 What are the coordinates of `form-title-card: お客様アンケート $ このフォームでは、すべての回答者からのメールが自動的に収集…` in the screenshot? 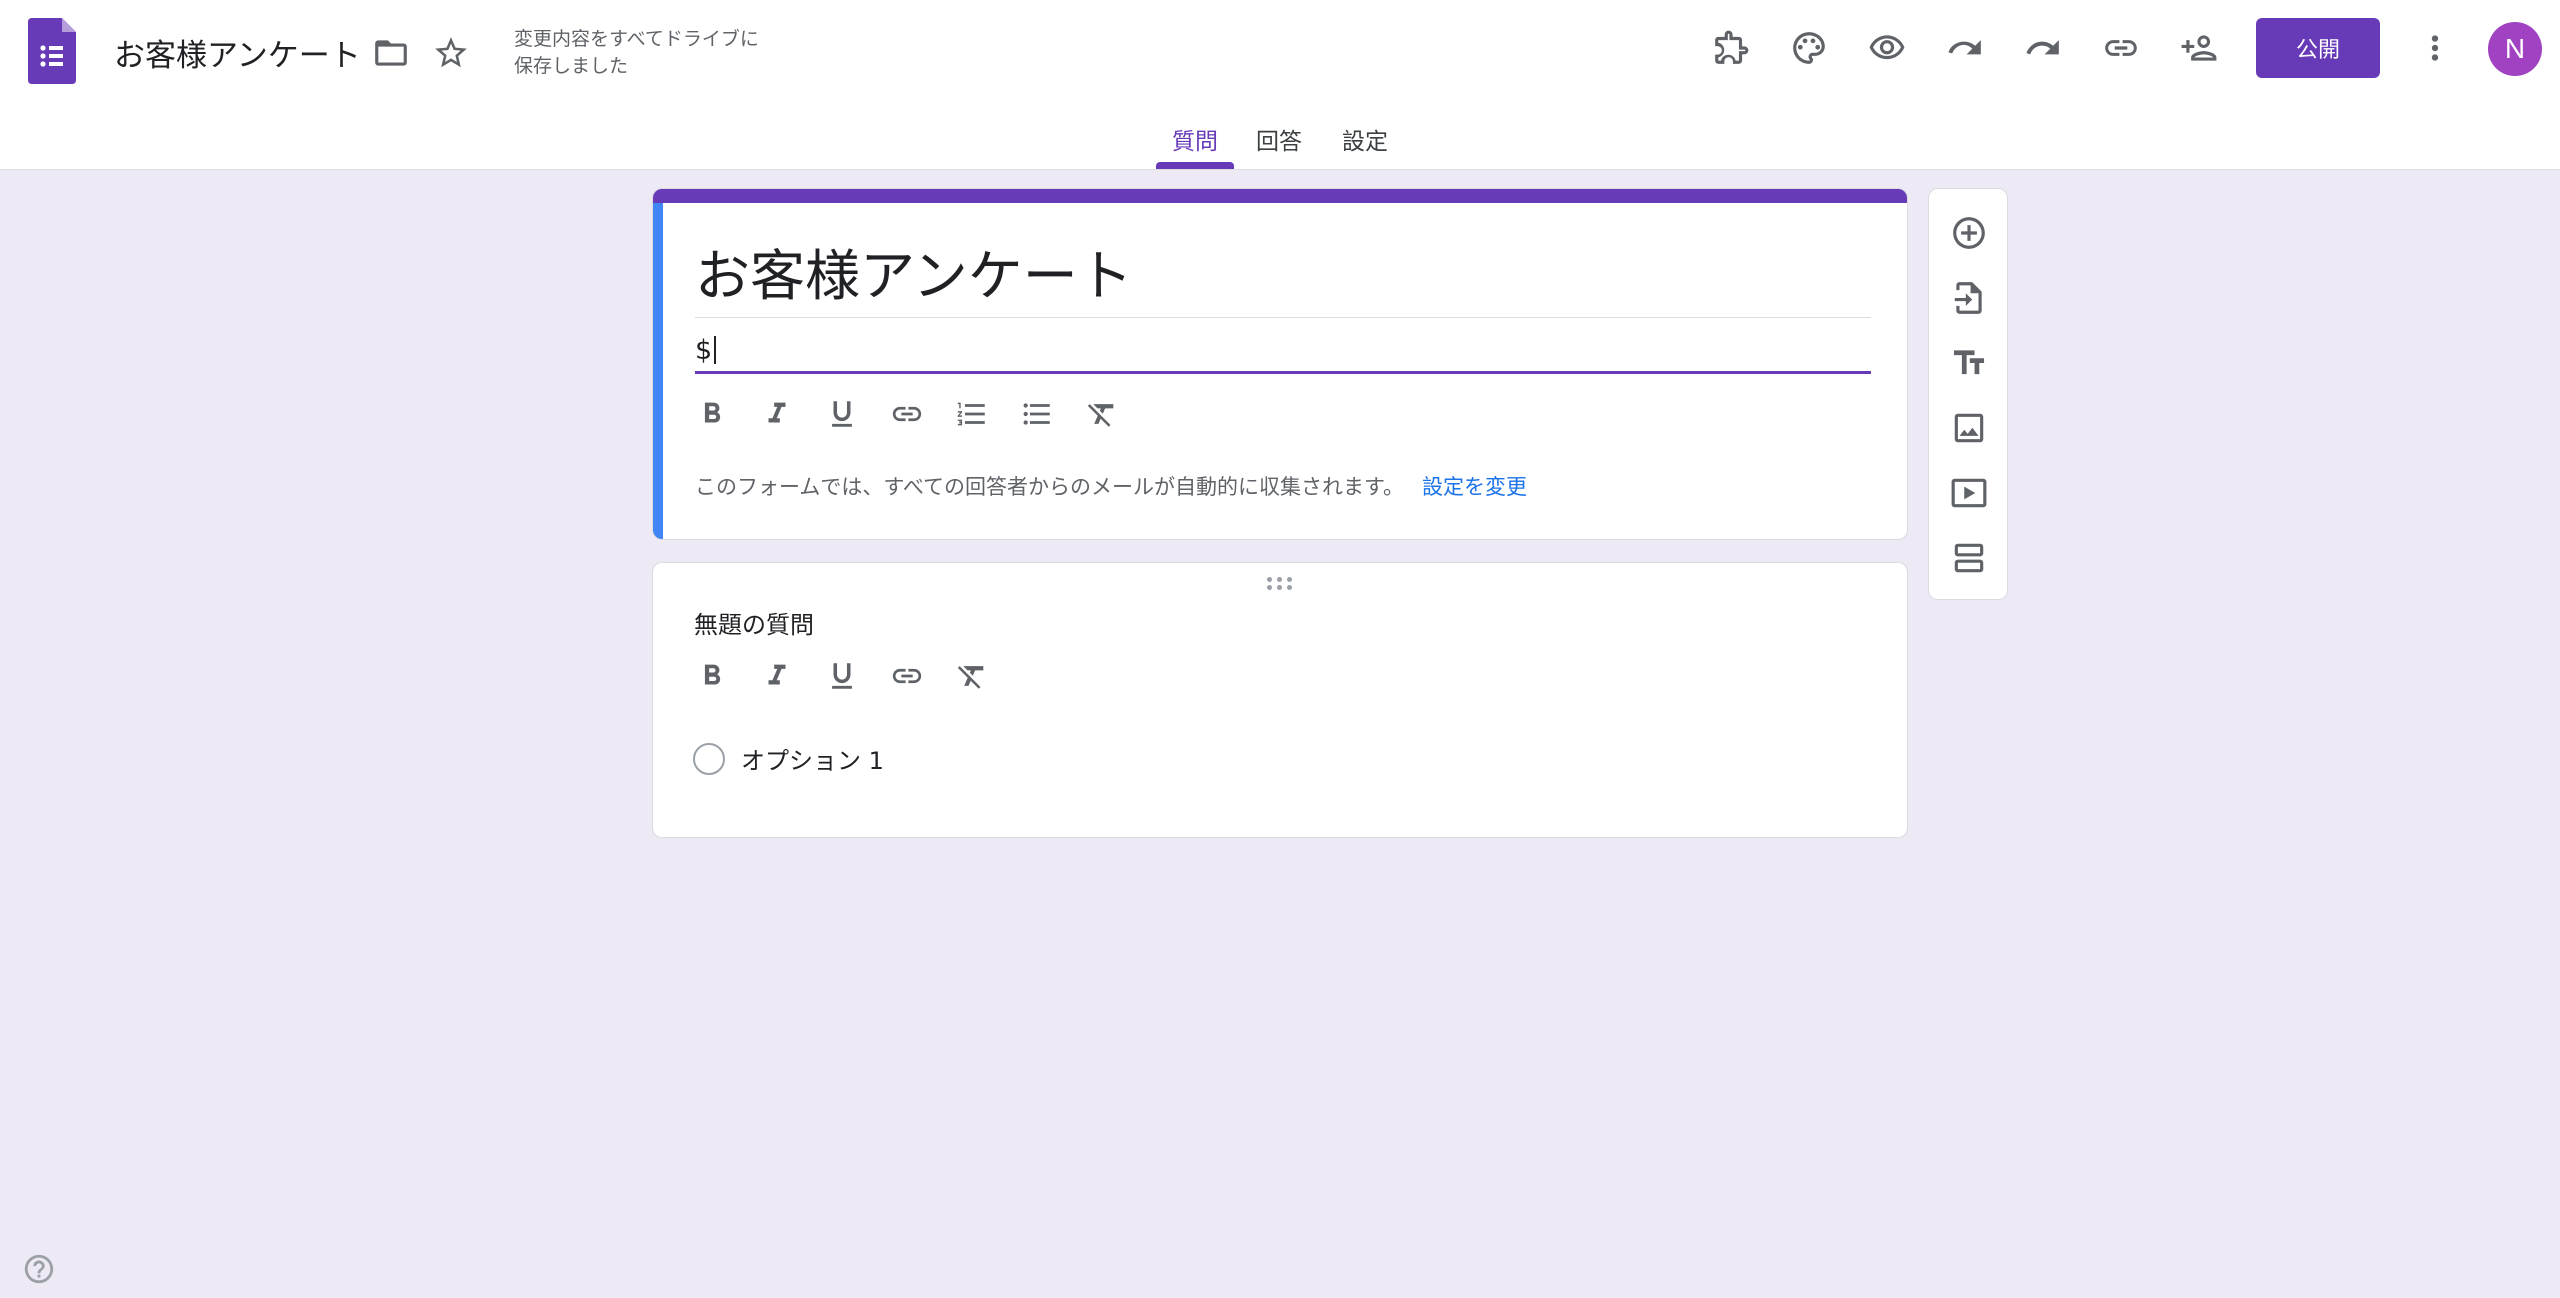 It's located at (1280, 364).